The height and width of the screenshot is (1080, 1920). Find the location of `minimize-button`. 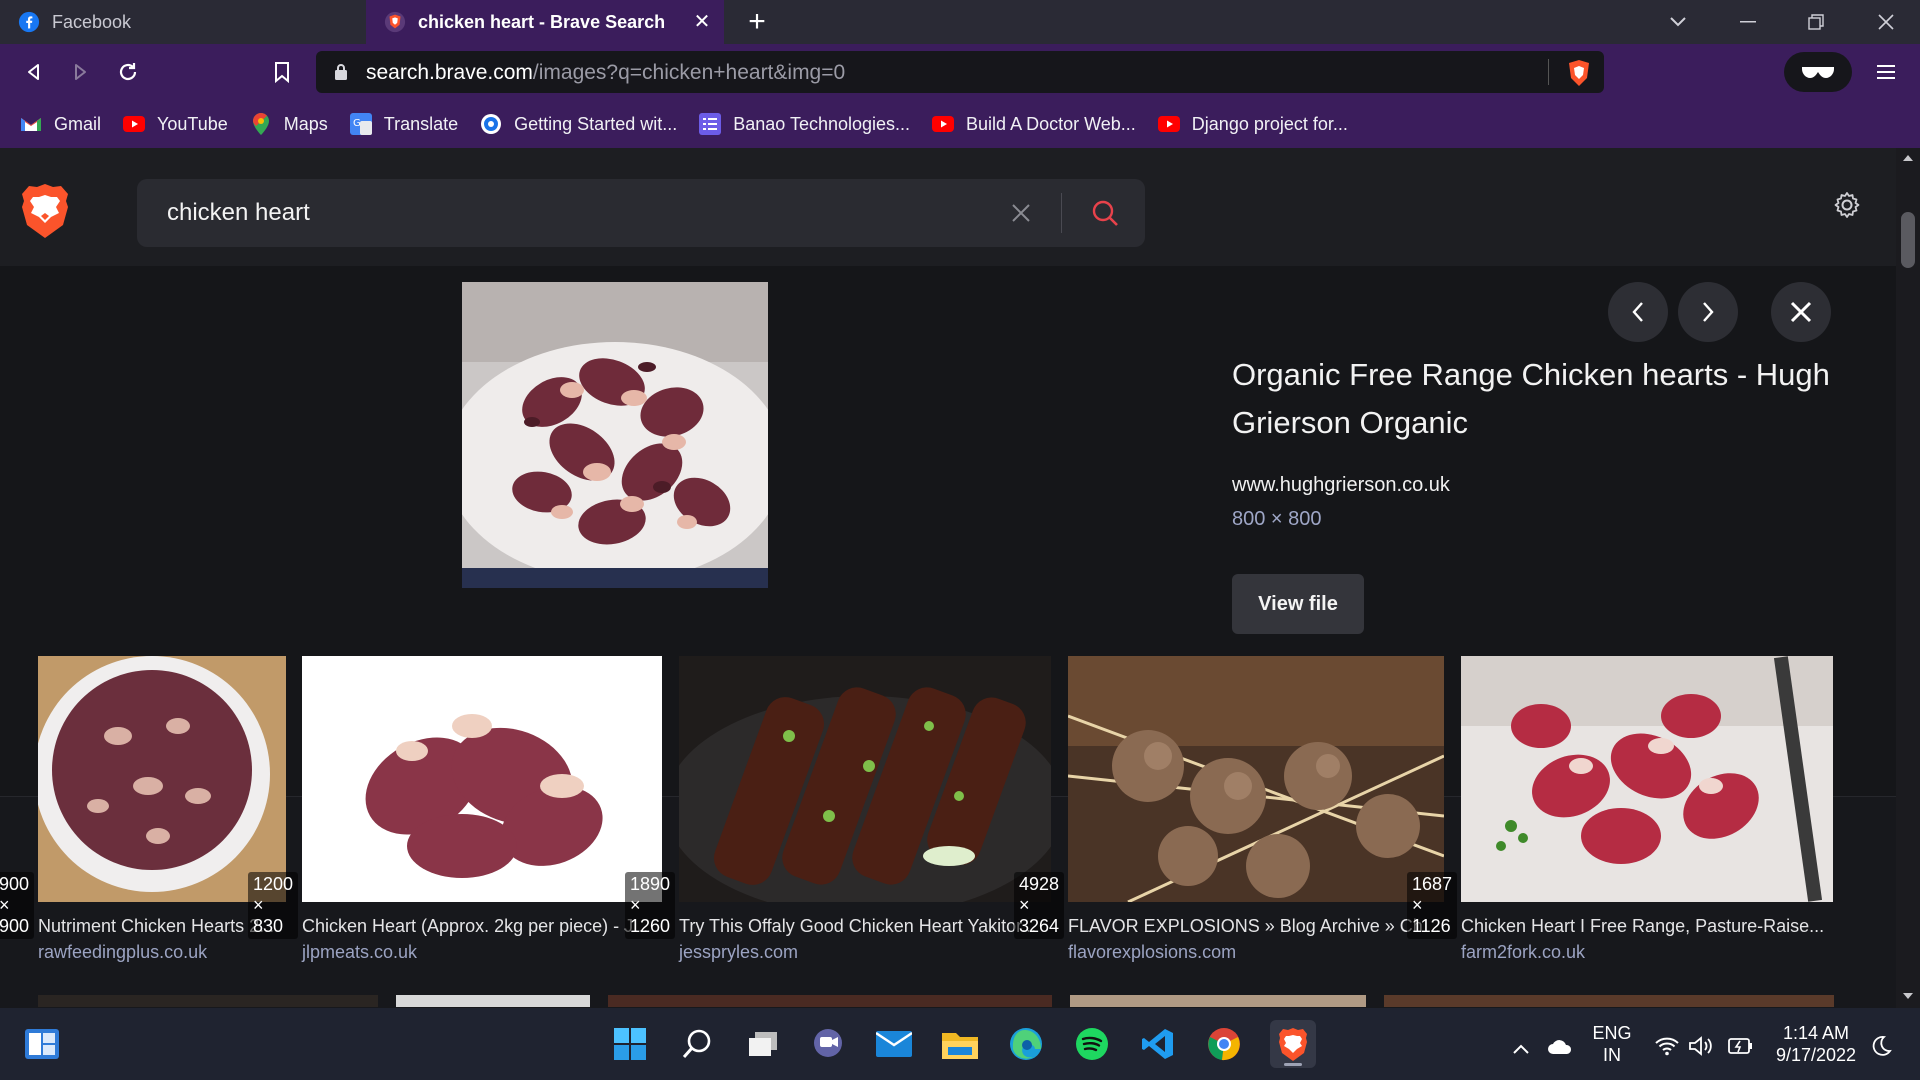

minimize-button is located at coordinates (1748, 22).